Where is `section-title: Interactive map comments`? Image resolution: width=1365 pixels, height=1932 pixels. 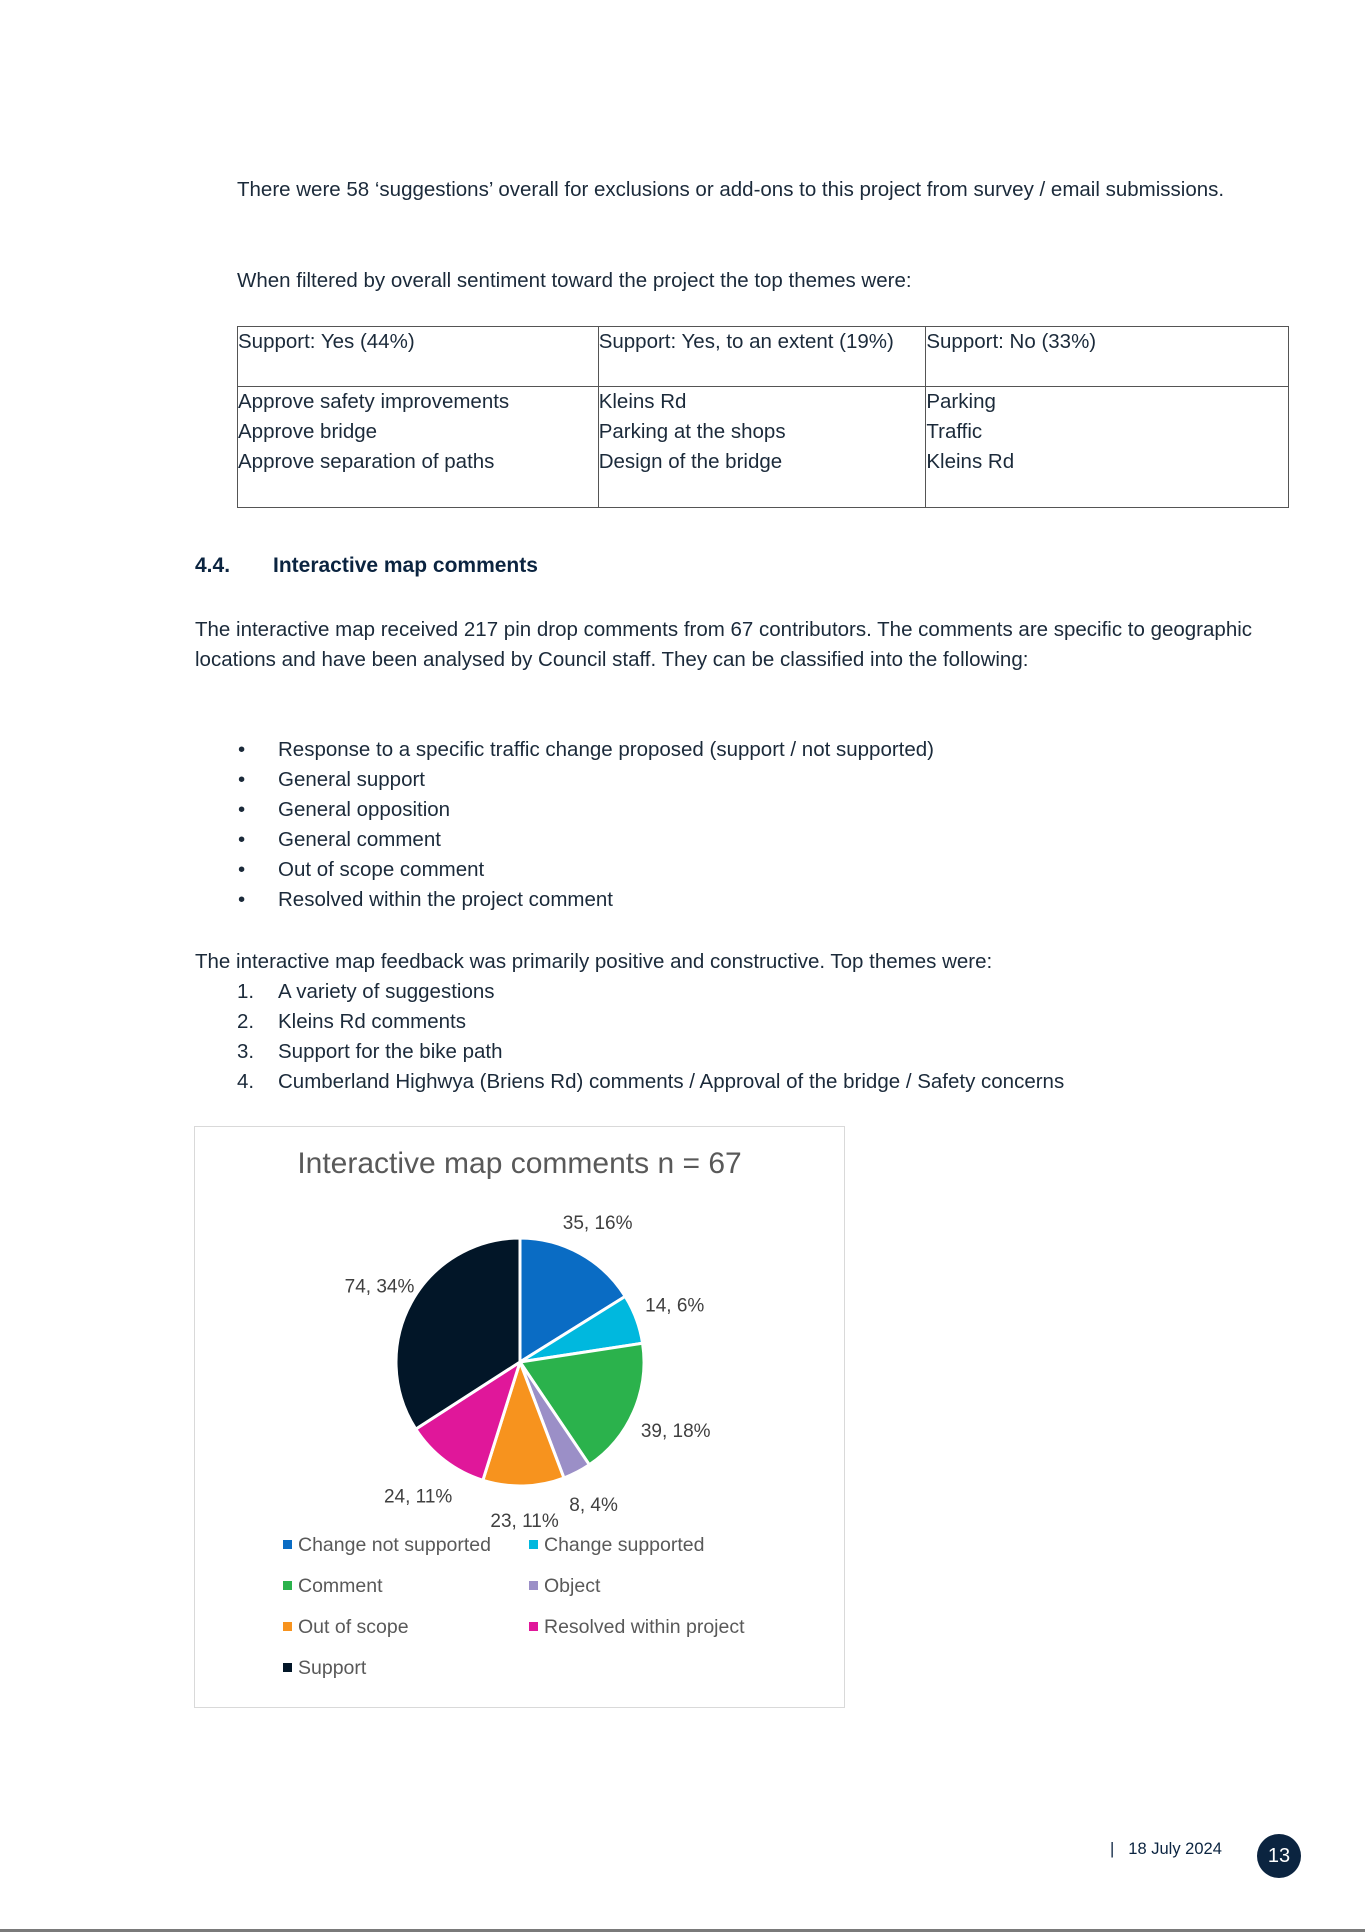
section-title: Interactive map comments is located at coordinates (405, 565).